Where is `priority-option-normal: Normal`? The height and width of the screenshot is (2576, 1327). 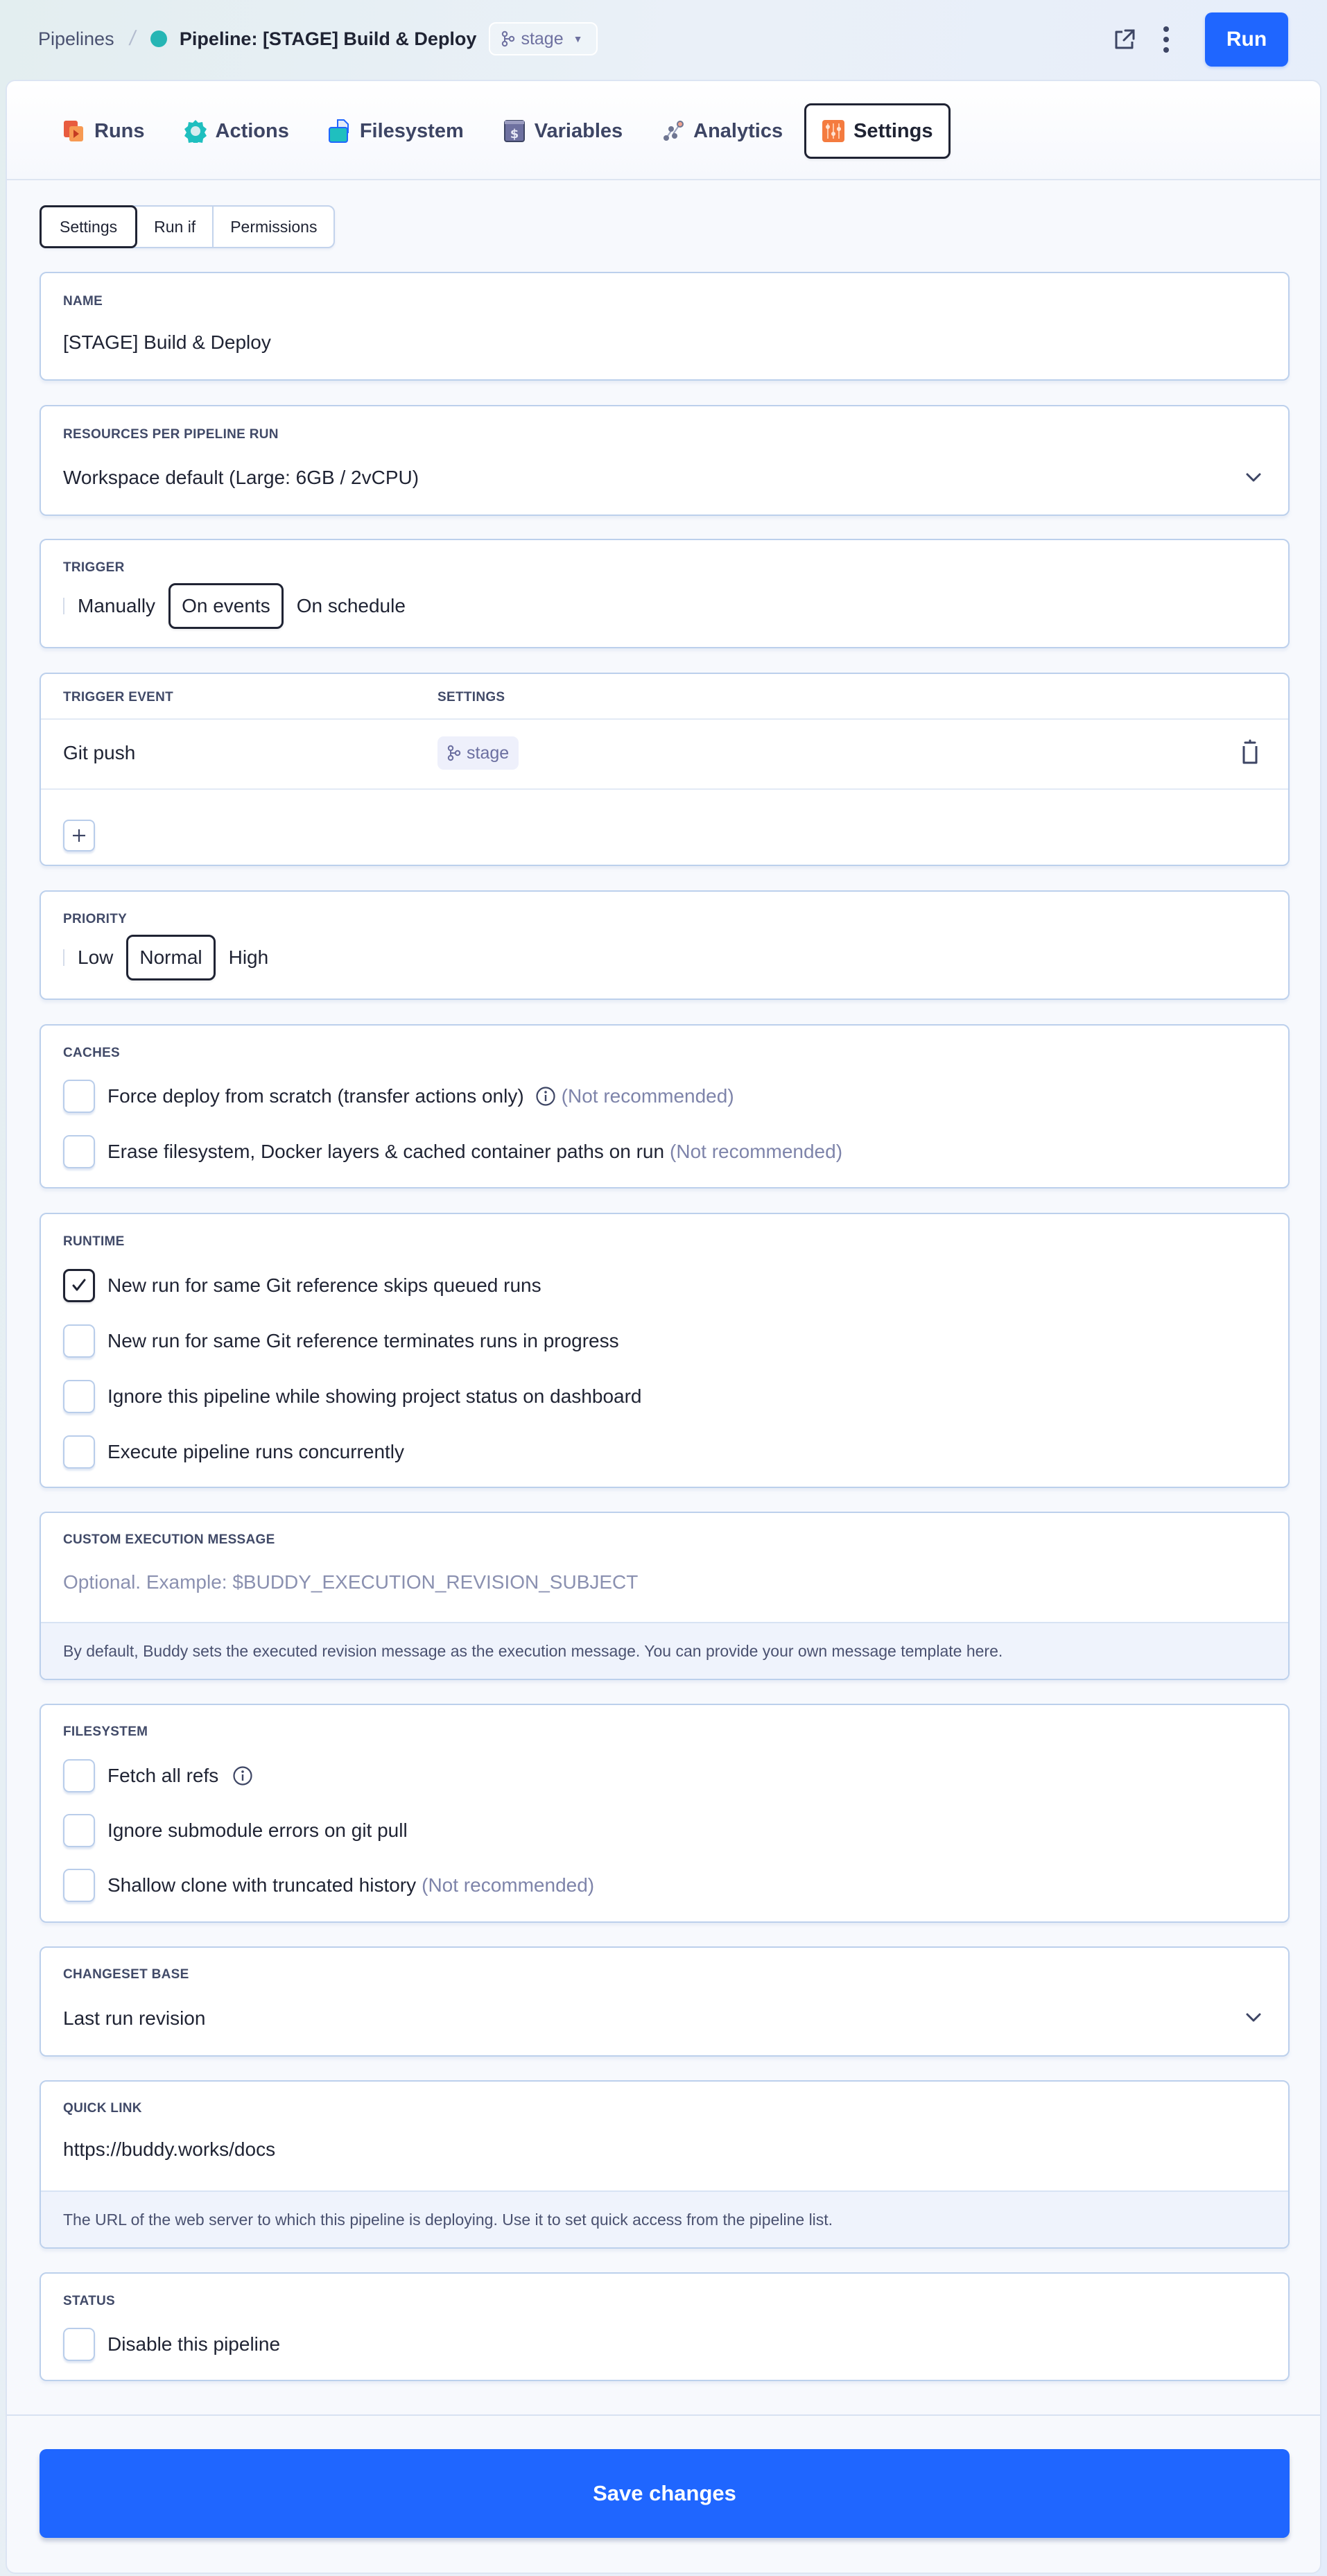 priority-option-normal: Normal is located at coordinates (171, 957).